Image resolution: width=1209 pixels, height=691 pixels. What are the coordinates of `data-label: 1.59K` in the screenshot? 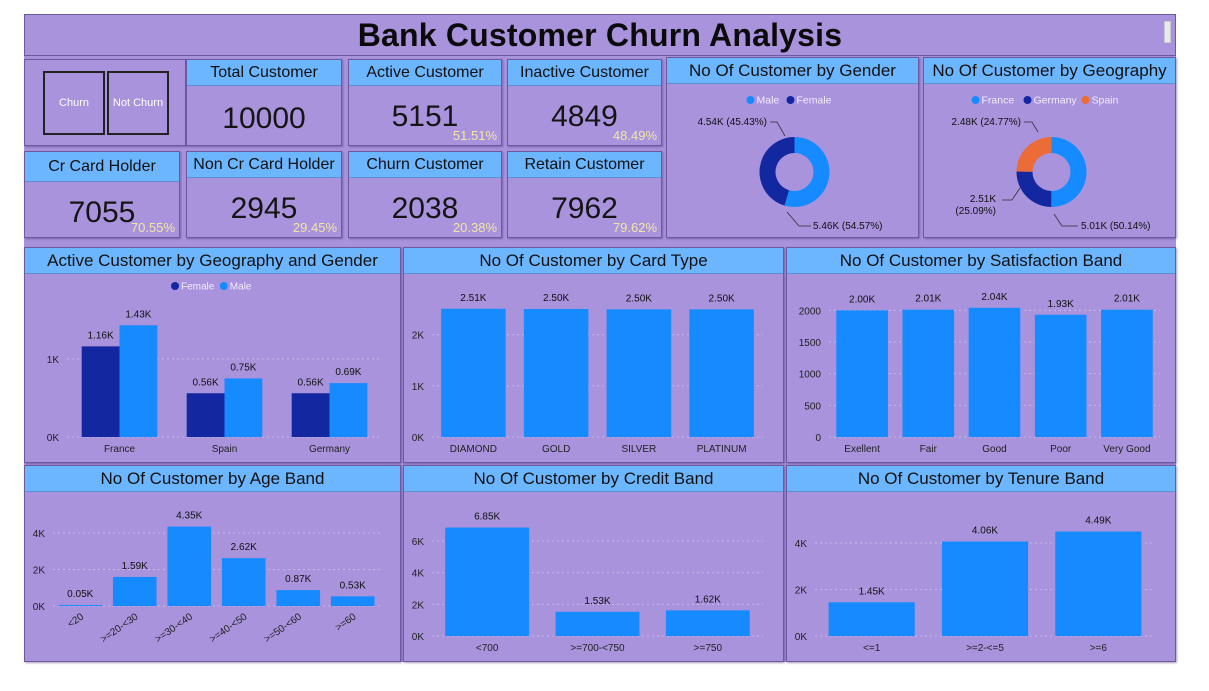 It's located at (135, 566).